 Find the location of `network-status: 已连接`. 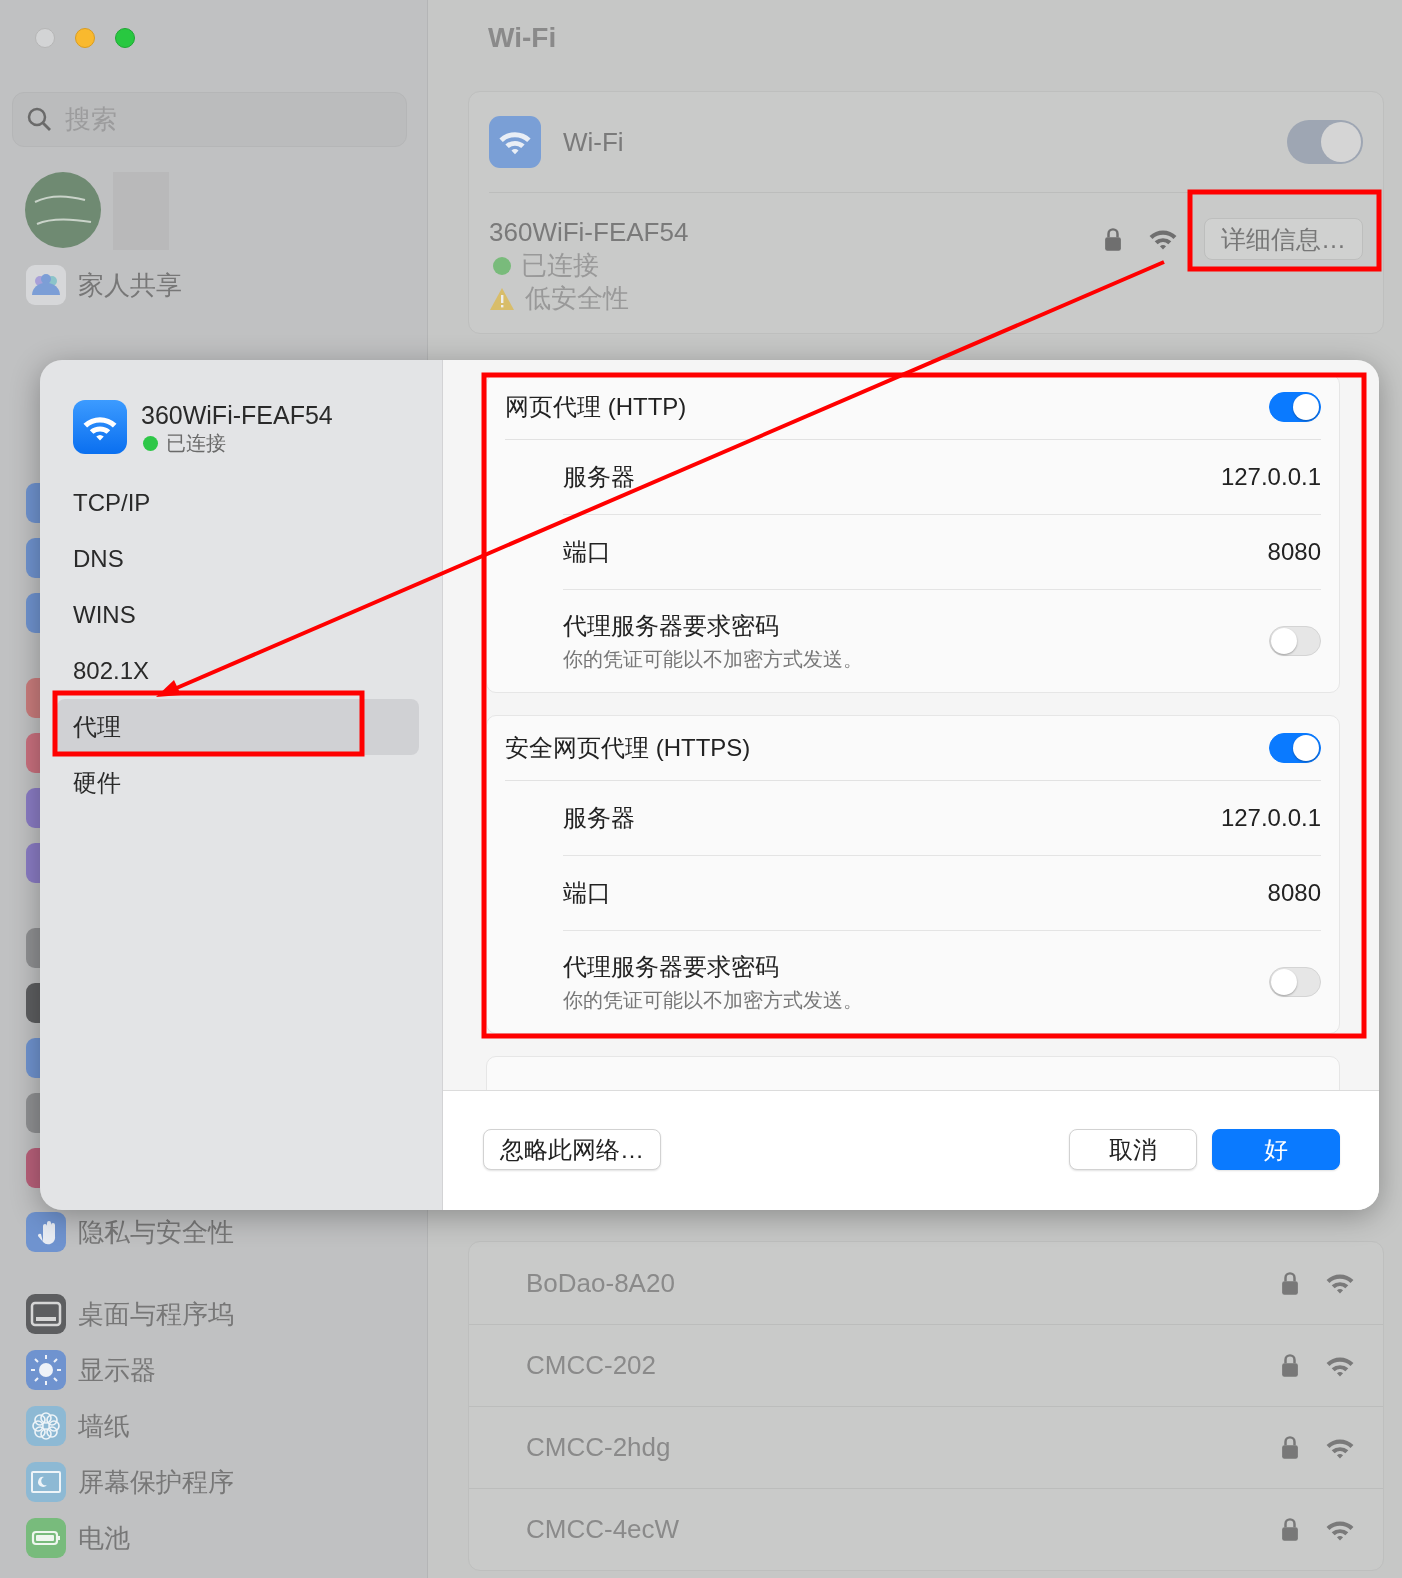

network-status: 已连接 is located at coordinates (196, 443).